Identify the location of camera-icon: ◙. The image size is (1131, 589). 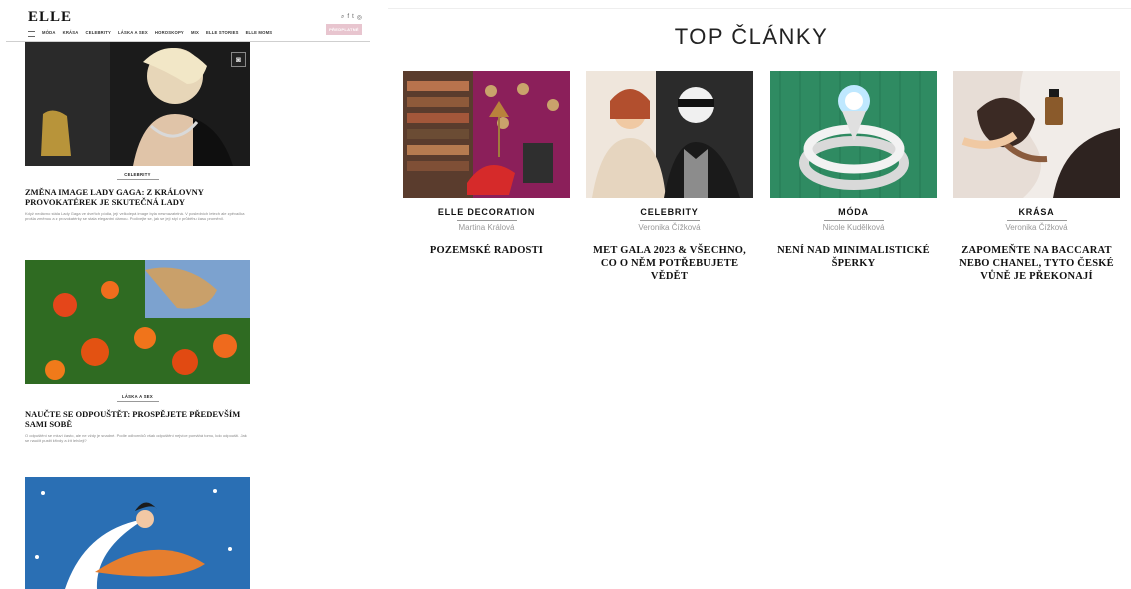
(238, 59).